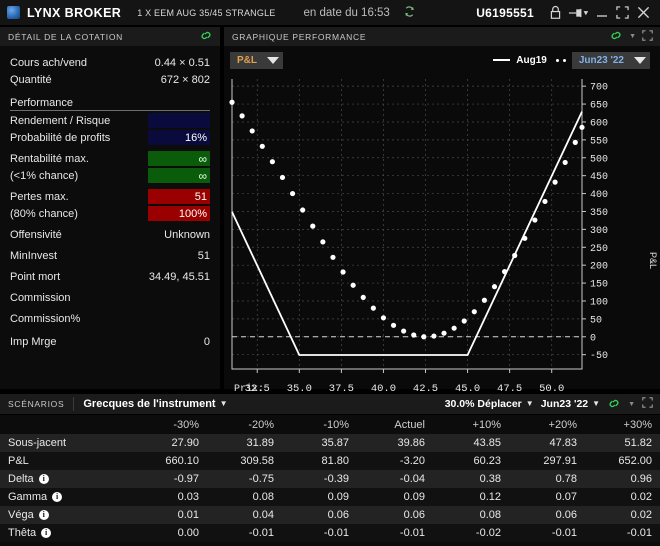 This screenshot has height=546, width=660. Describe the element at coordinates (60, 137) in the screenshot. I see `probabilite-profits-label: Probabilité de profits` at that location.